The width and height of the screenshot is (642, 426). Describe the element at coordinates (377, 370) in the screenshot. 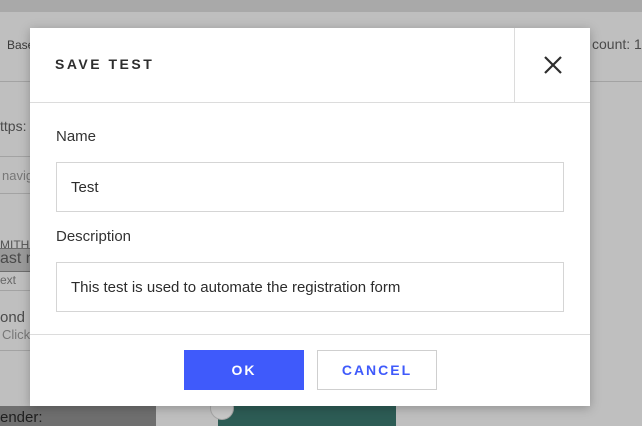

I see `cancel-button: CANCEL` at that location.